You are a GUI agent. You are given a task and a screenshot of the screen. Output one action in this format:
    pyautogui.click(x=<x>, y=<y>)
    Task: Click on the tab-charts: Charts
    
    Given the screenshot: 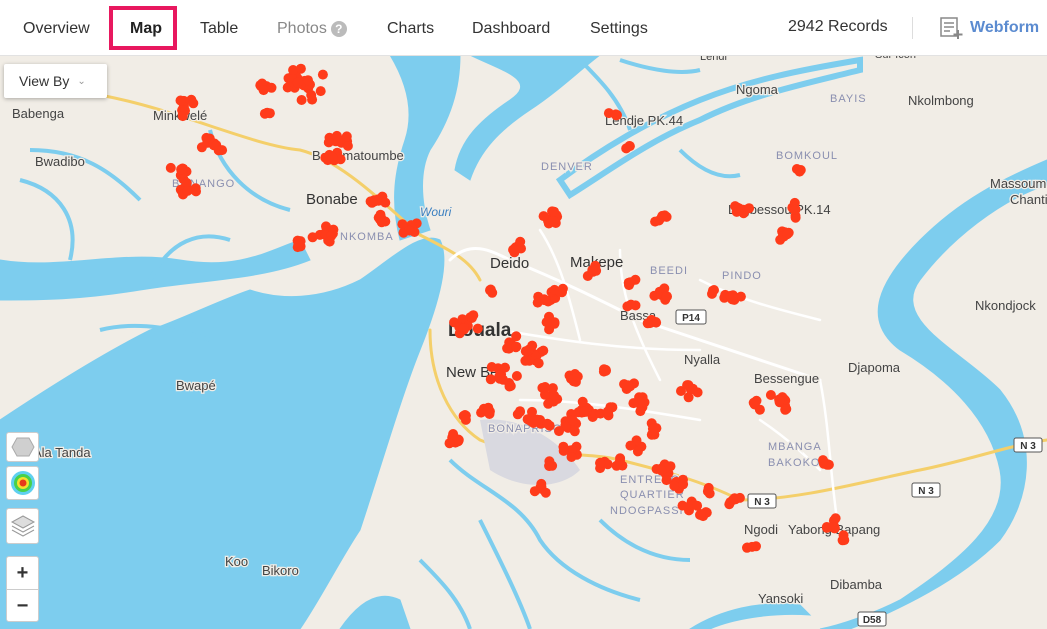 What is the action you would take?
    pyautogui.click(x=410, y=27)
    